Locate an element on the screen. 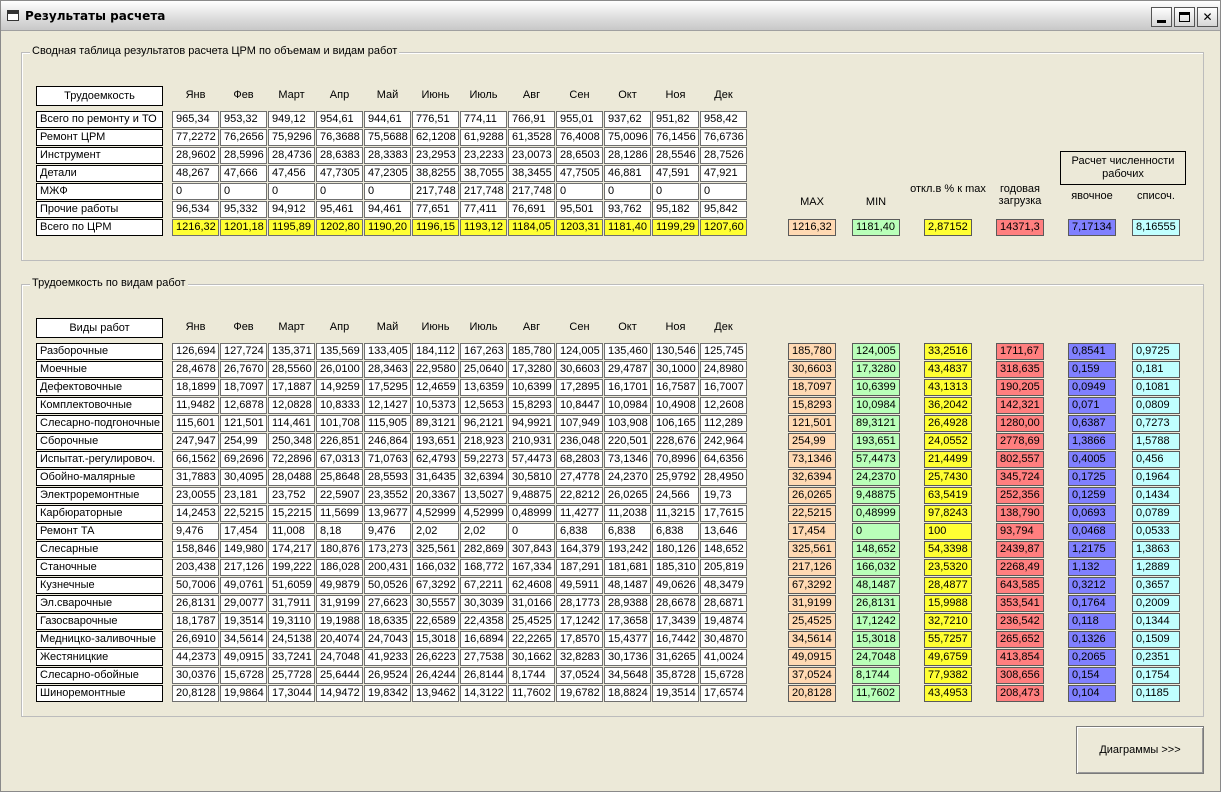 This screenshot has width=1221, height=792. work-type-cell: 44,2373 is located at coordinates (195, 657).